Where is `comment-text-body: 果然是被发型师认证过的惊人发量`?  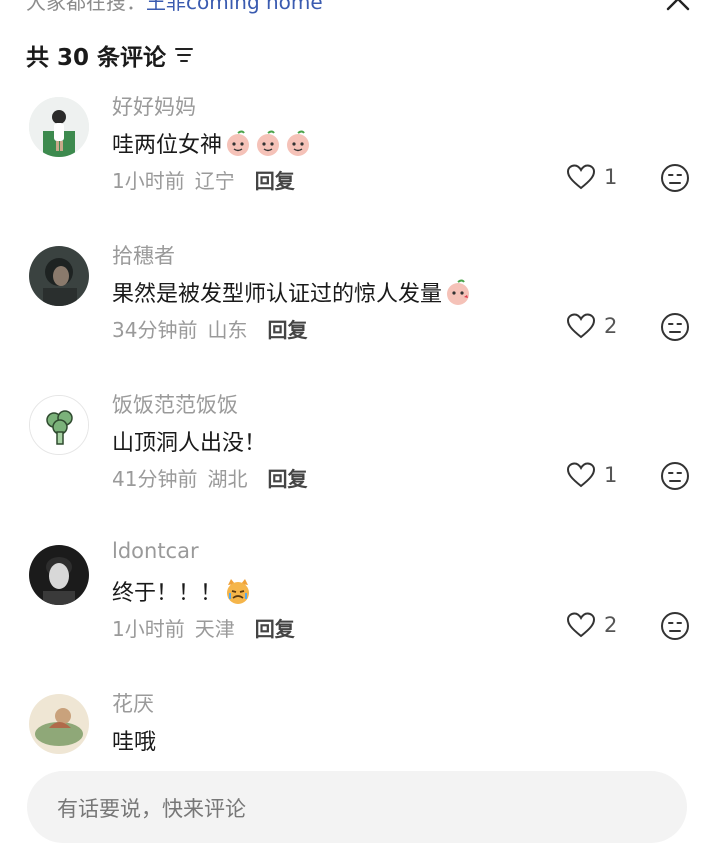
comment-text-body: 果然是被发型师认证过的惊人发量 is located at coordinates (277, 294).